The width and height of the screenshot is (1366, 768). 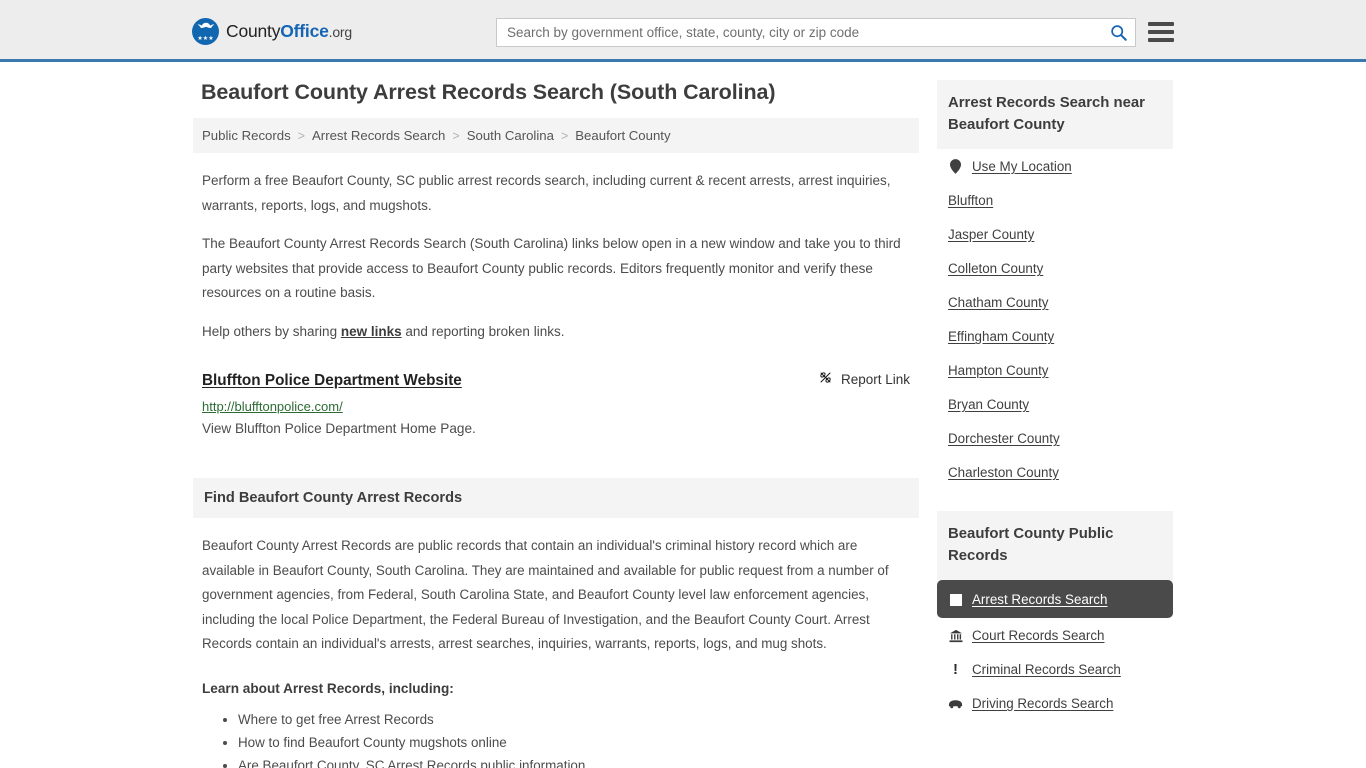 What do you see at coordinates (991, 234) in the screenshot?
I see `sidebar-item-label: Jasper County` at bounding box center [991, 234].